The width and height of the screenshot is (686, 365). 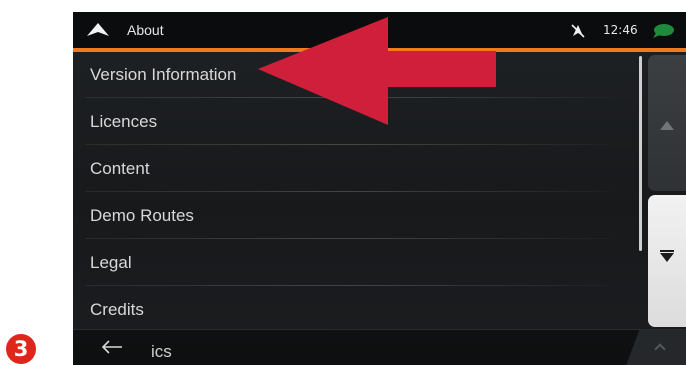 What do you see at coordinates (620, 30) in the screenshot?
I see `clock: 12:46` at bounding box center [620, 30].